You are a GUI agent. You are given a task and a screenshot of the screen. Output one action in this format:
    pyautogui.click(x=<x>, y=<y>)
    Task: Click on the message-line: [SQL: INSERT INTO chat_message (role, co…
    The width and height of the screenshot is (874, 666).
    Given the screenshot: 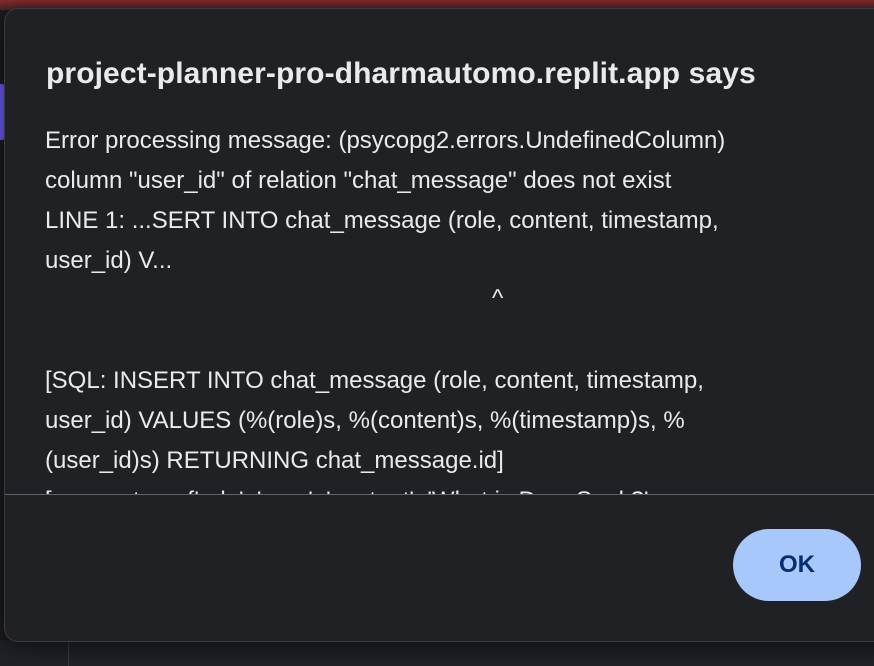 What is the action you would take?
    pyautogui.click(x=374, y=380)
    